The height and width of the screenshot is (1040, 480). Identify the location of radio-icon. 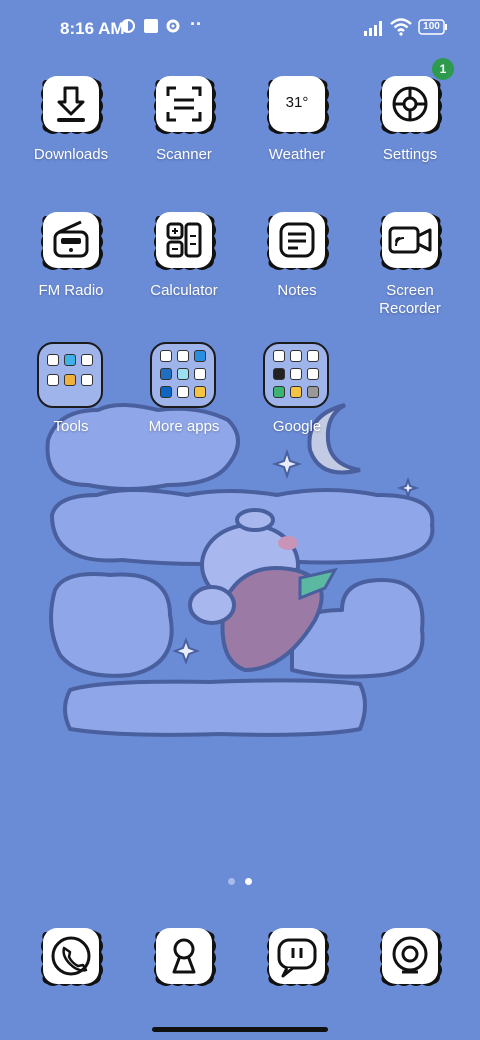
(71, 240).